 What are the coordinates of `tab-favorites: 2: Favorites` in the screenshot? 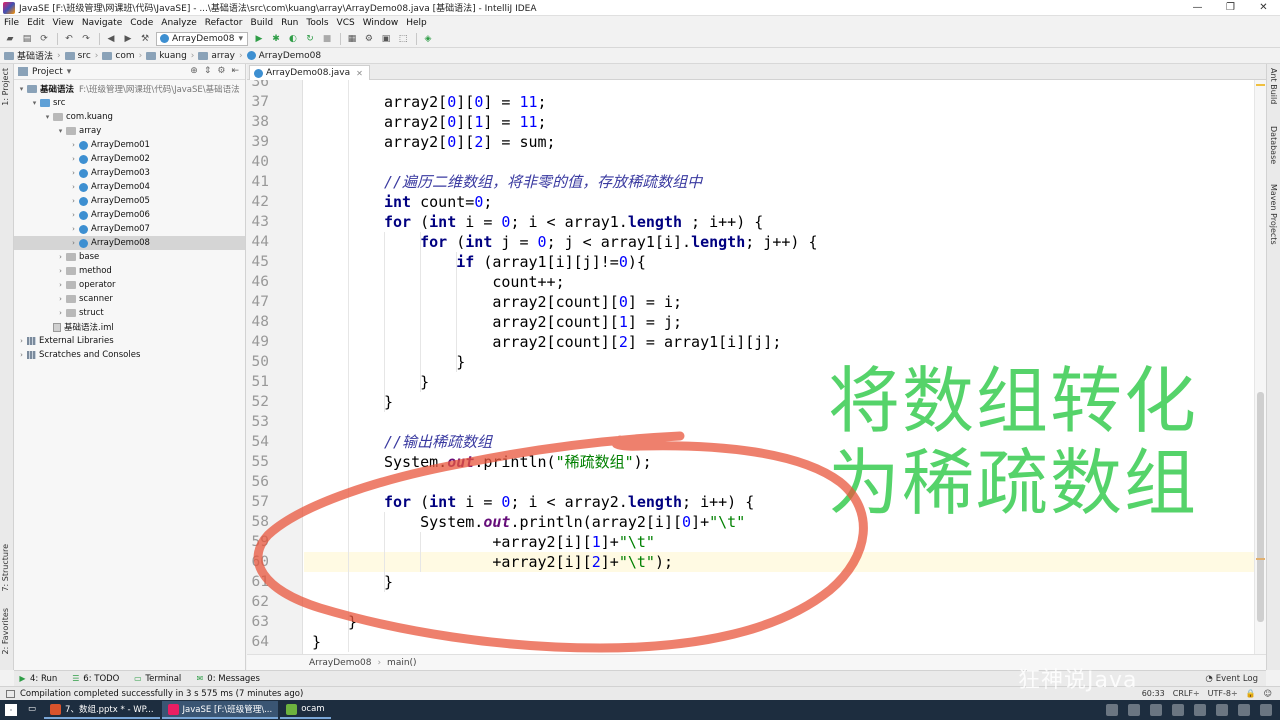 It's located at (5, 631).